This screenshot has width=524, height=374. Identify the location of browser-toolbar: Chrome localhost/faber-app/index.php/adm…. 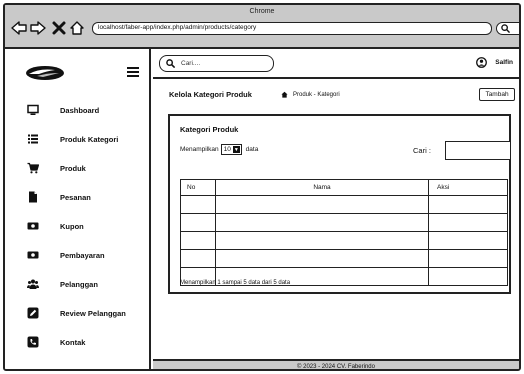
(262, 27).